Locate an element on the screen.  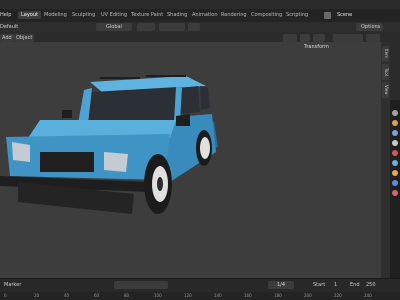
scene-properties-icon is located at coordinates (395, 153).